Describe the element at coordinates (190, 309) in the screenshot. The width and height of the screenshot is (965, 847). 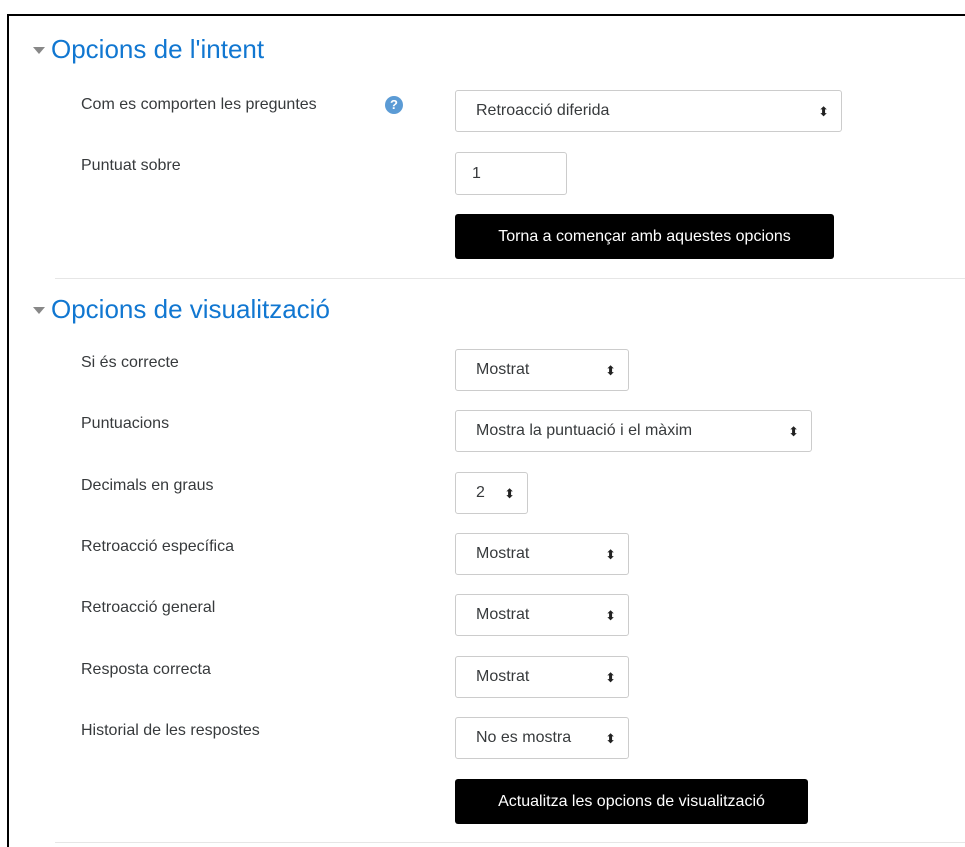
I see `section-title: Opcions de visualització` at that location.